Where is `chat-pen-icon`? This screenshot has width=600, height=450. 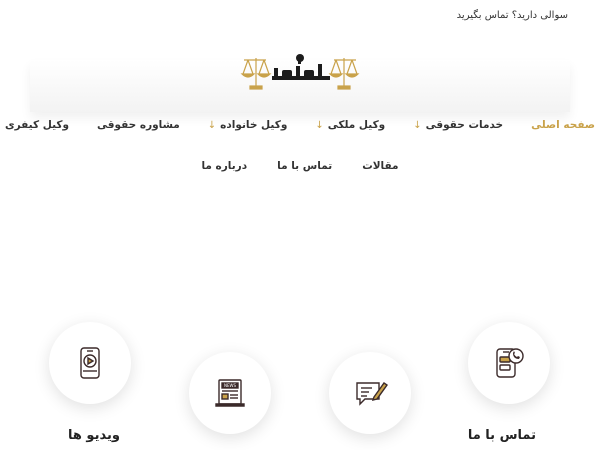
chat-pen-icon is located at coordinates (372, 394).